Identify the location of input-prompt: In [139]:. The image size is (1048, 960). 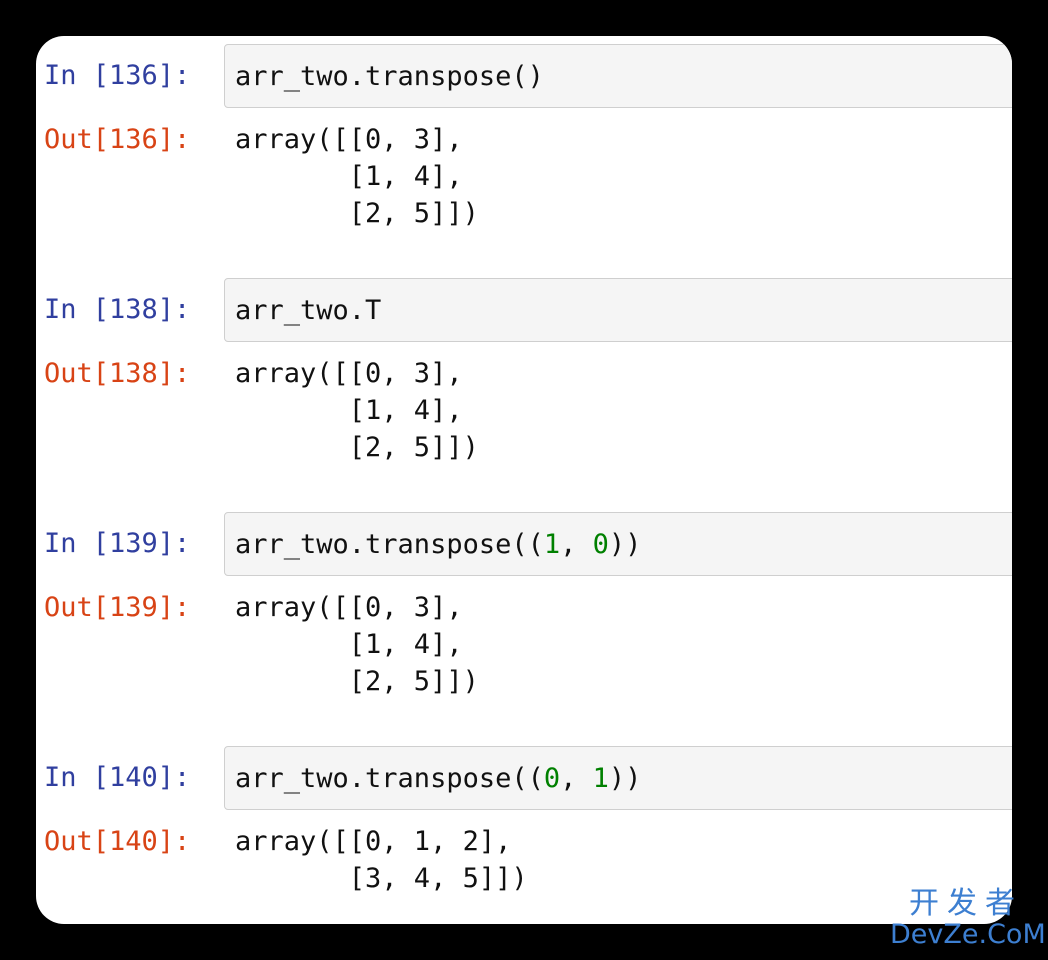
(117, 543).